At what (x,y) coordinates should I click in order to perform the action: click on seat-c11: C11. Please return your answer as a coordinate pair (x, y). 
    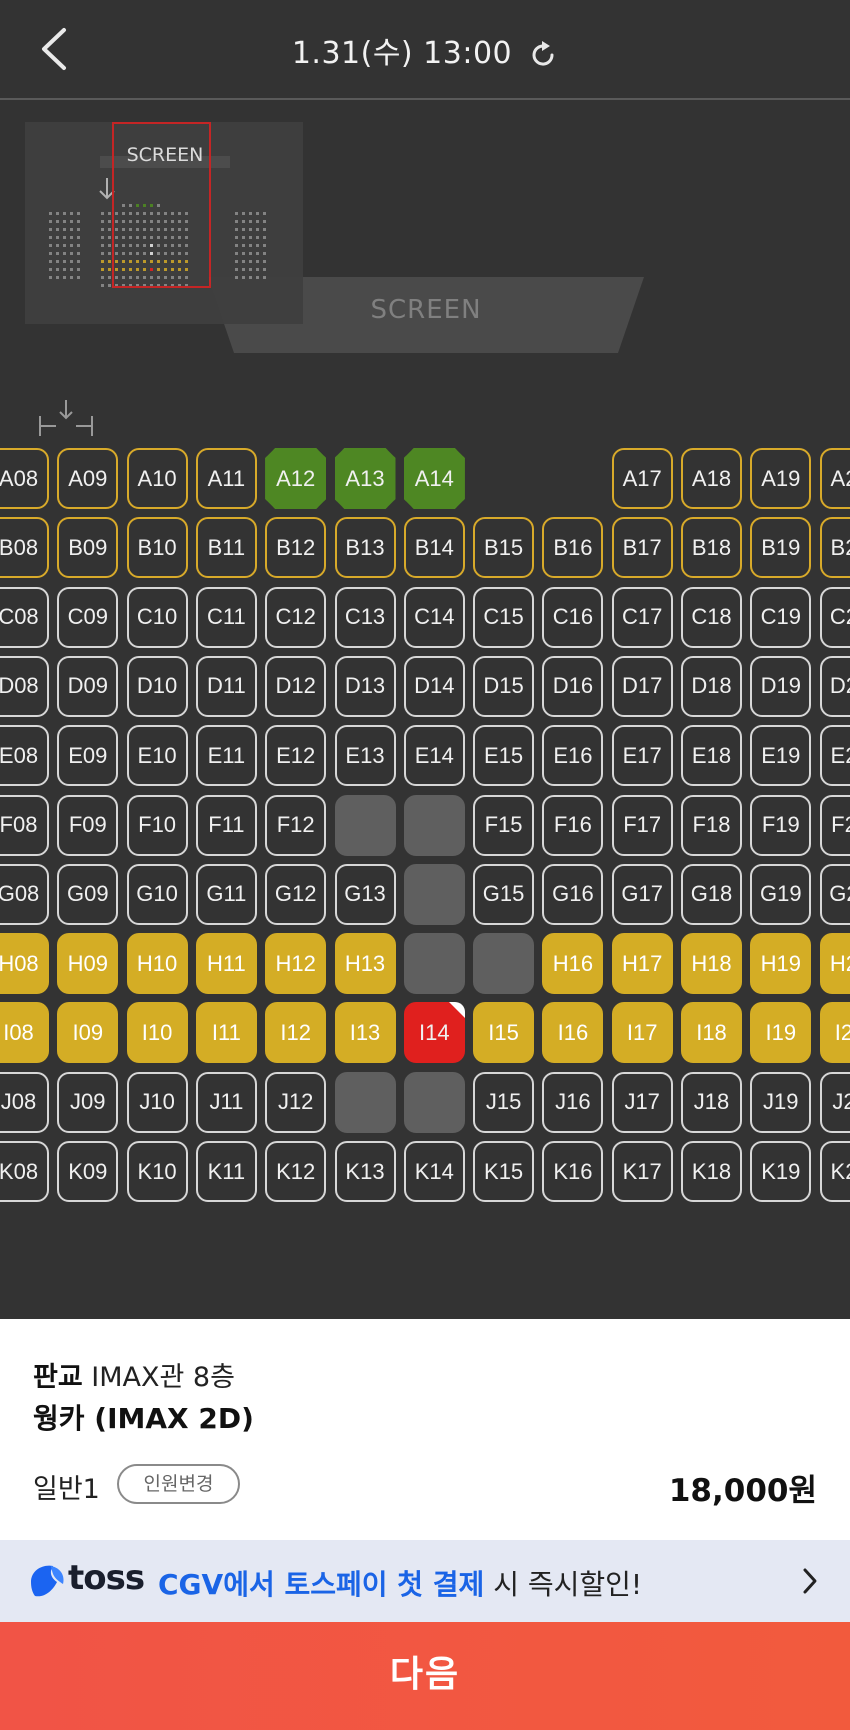
    Looking at the image, I should click on (226, 617).